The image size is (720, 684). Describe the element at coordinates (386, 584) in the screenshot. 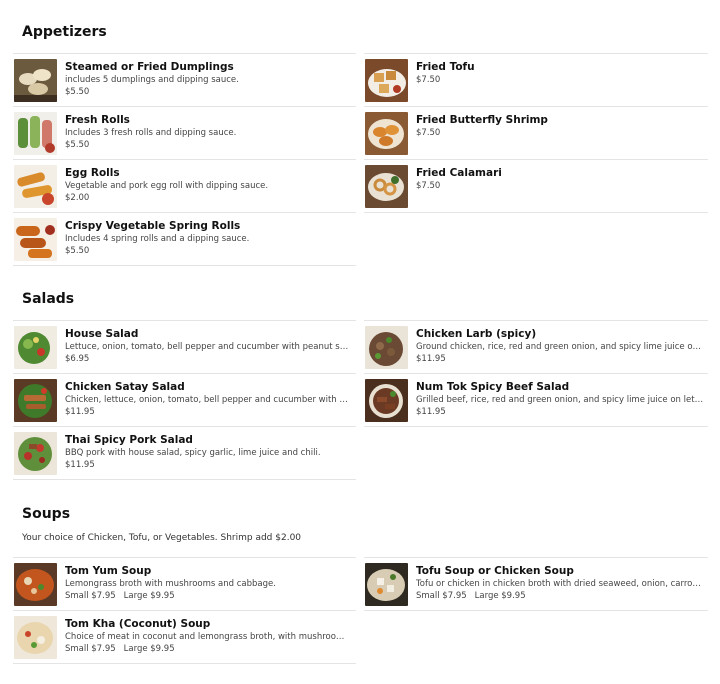

I see `tofu-soup-photo` at that location.